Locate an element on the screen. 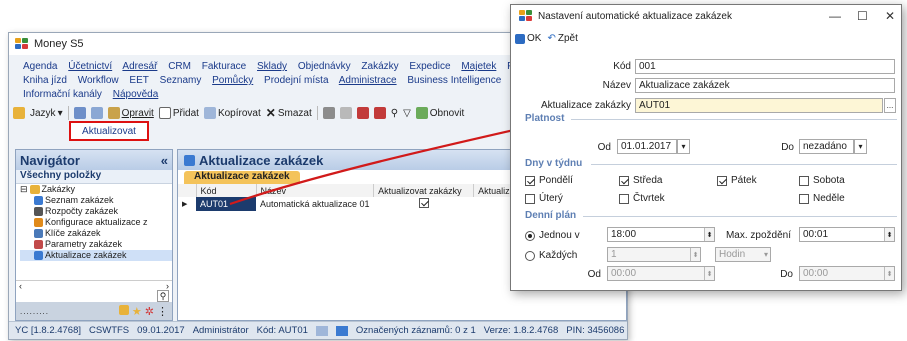 The image size is (907, 341). aktualizace-zakazky-input: AUT01 is located at coordinates (759, 105).